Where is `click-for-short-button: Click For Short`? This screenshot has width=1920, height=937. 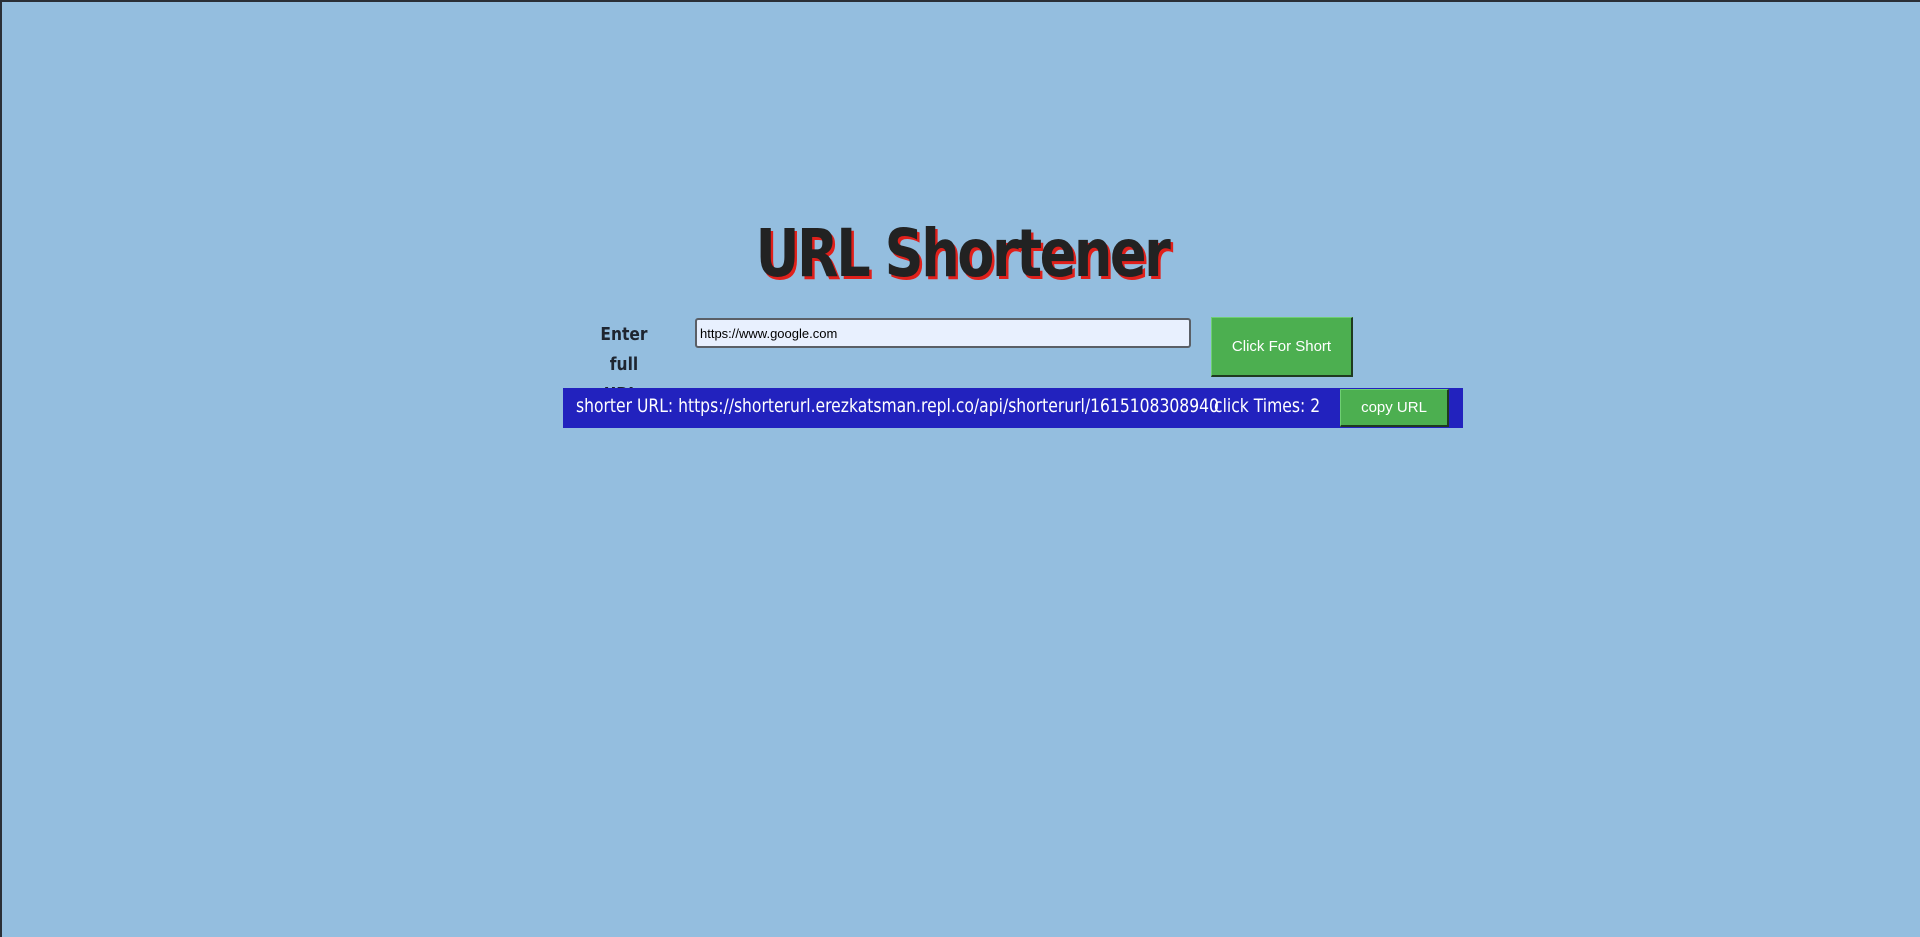 click-for-short-button: Click For Short is located at coordinates (1282, 347).